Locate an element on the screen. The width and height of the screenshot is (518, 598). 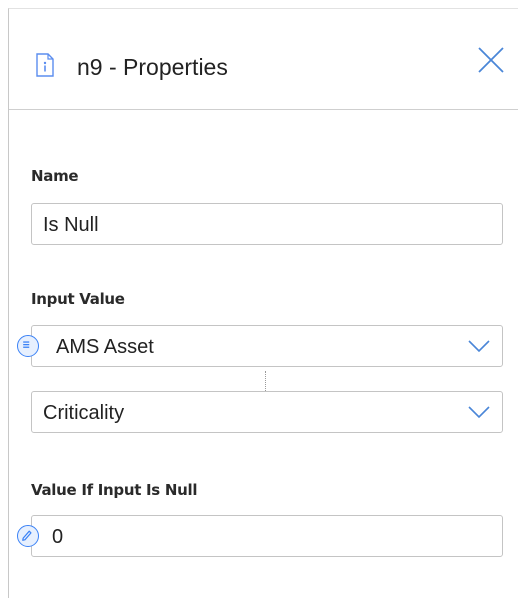
list-icon is located at coordinates (28, 346).